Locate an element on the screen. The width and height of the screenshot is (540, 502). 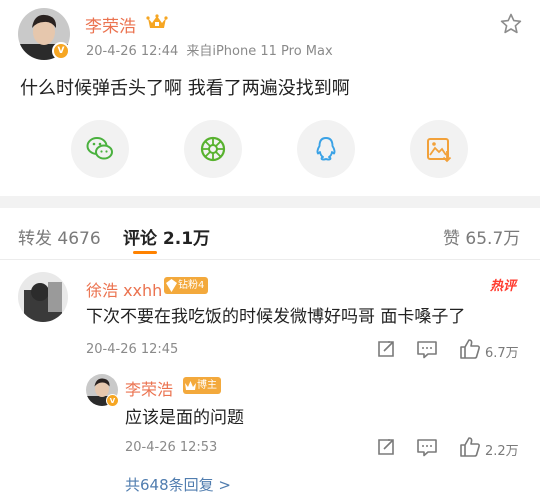
tab-like: 赞 65.7万 is located at coordinates (481, 236).